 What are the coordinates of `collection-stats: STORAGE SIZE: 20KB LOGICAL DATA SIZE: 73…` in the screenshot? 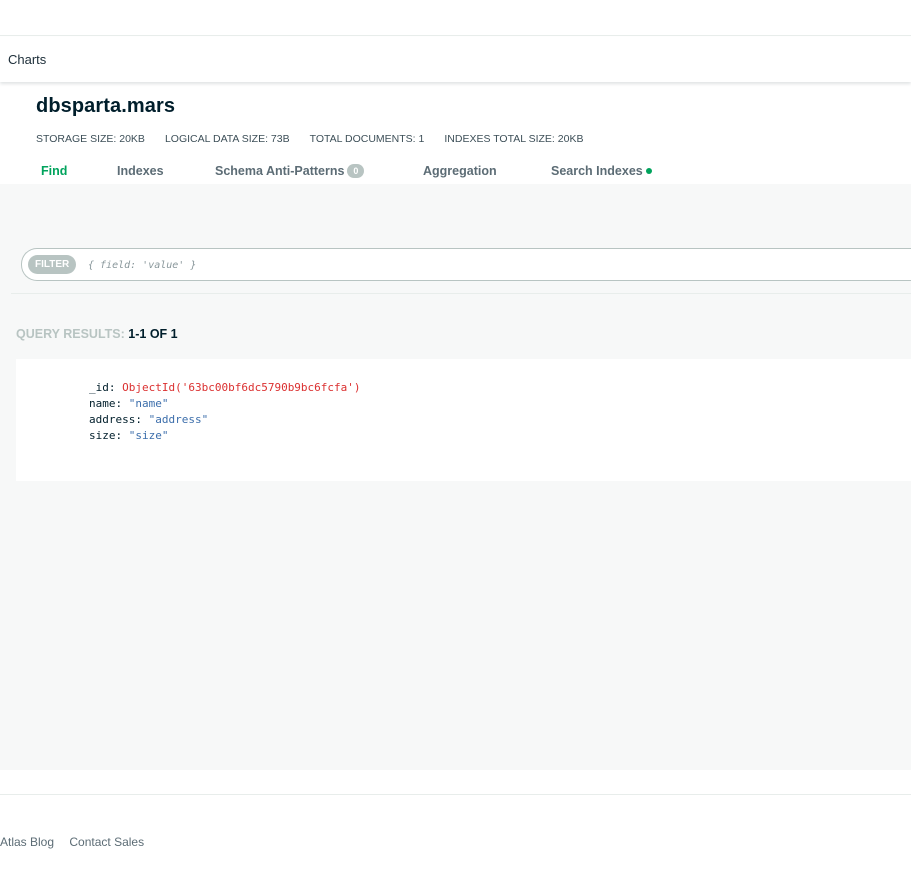 It's located at (319, 139).